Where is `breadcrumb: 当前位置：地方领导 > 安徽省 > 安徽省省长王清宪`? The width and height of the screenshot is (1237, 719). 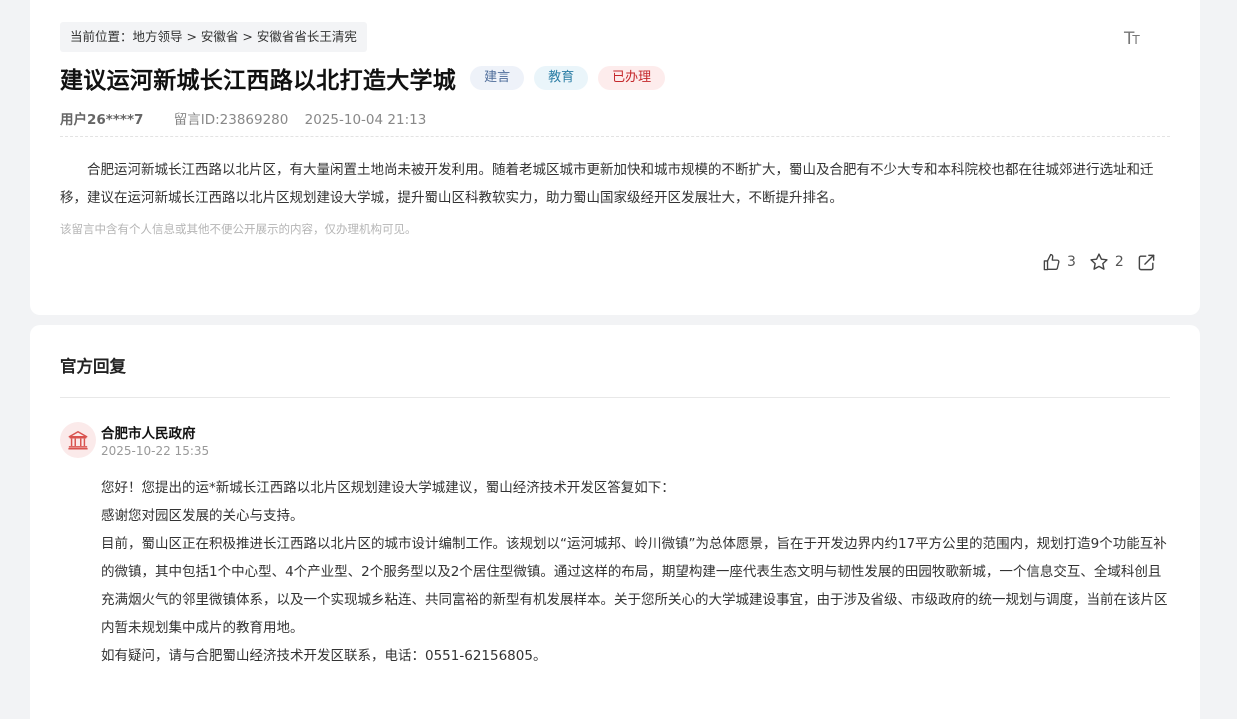 breadcrumb: 当前位置：地方领导 > 安徽省 > 安徽省省长王清宪 is located at coordinates (213, 37).